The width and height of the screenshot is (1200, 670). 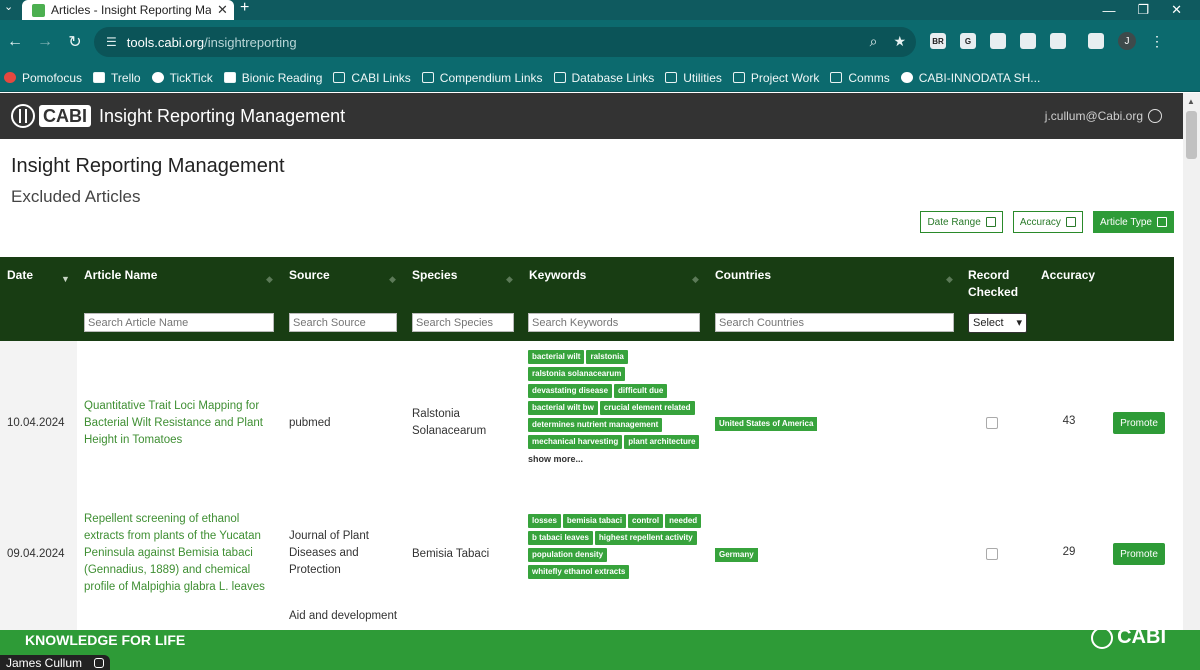 I want to click on tab-title: Articles - Insight Reporting Mar, so click(x=131, y=10).